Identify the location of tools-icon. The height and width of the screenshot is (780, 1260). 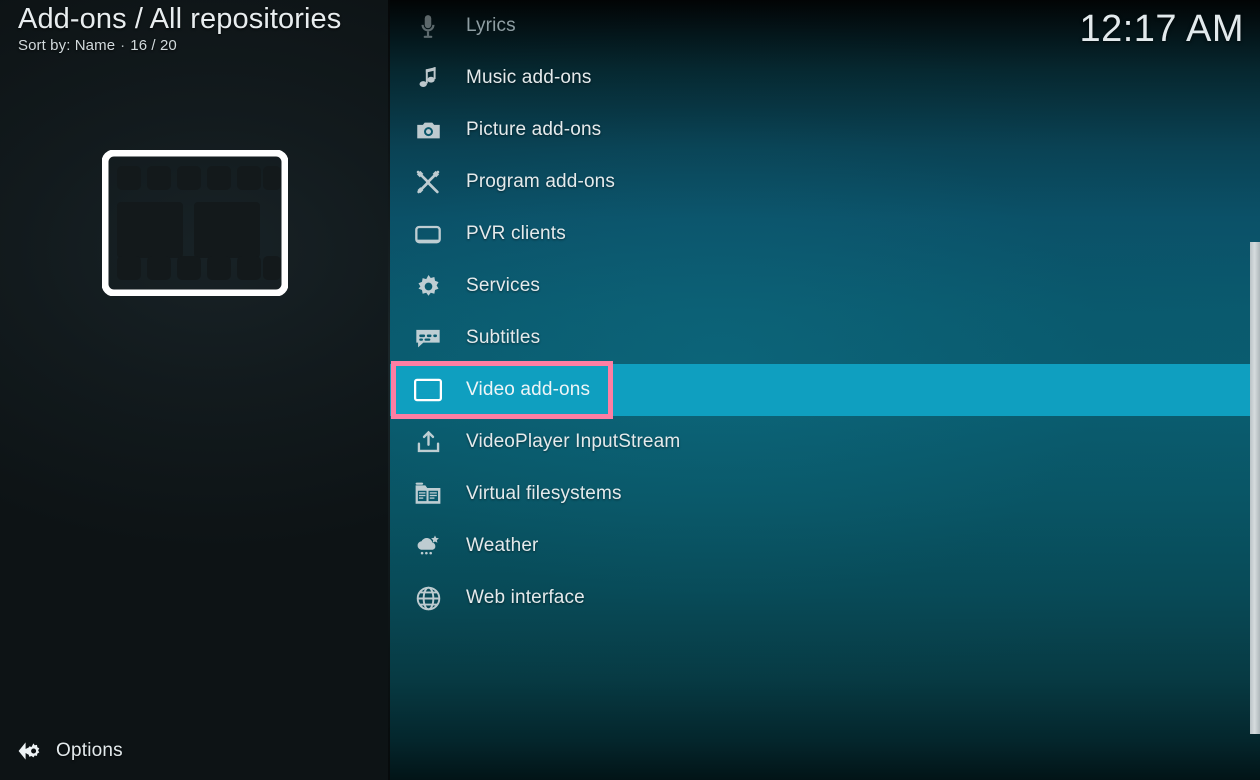
(428, 182).